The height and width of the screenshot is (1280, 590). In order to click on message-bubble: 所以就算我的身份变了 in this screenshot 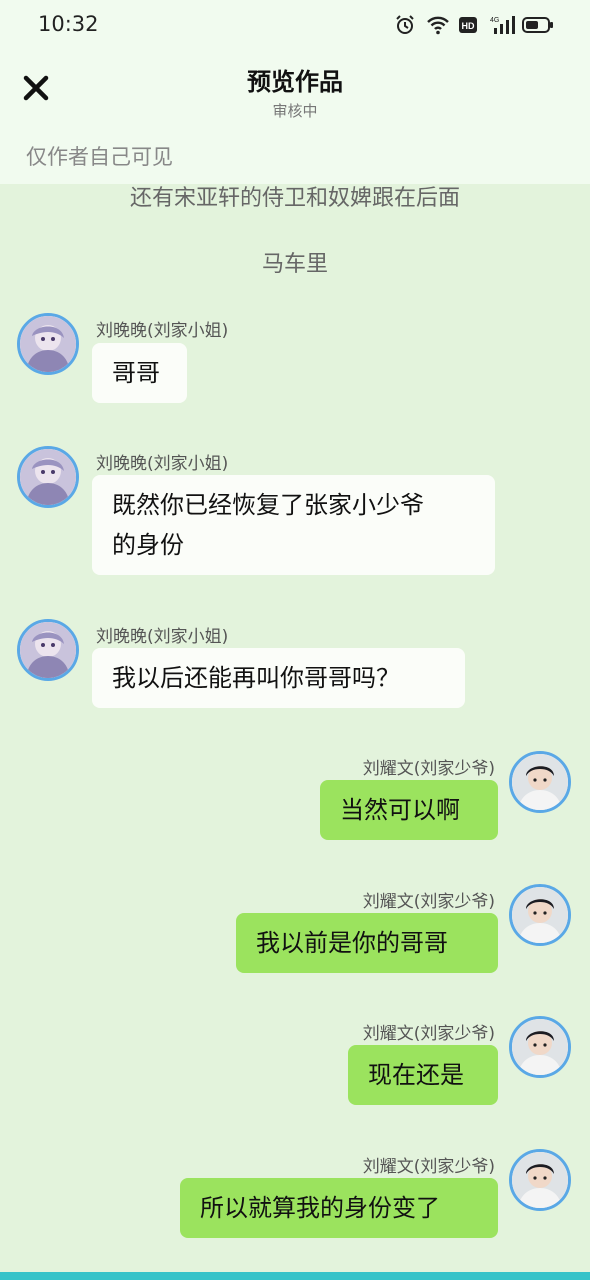, I will do `click(339, 1208)`.